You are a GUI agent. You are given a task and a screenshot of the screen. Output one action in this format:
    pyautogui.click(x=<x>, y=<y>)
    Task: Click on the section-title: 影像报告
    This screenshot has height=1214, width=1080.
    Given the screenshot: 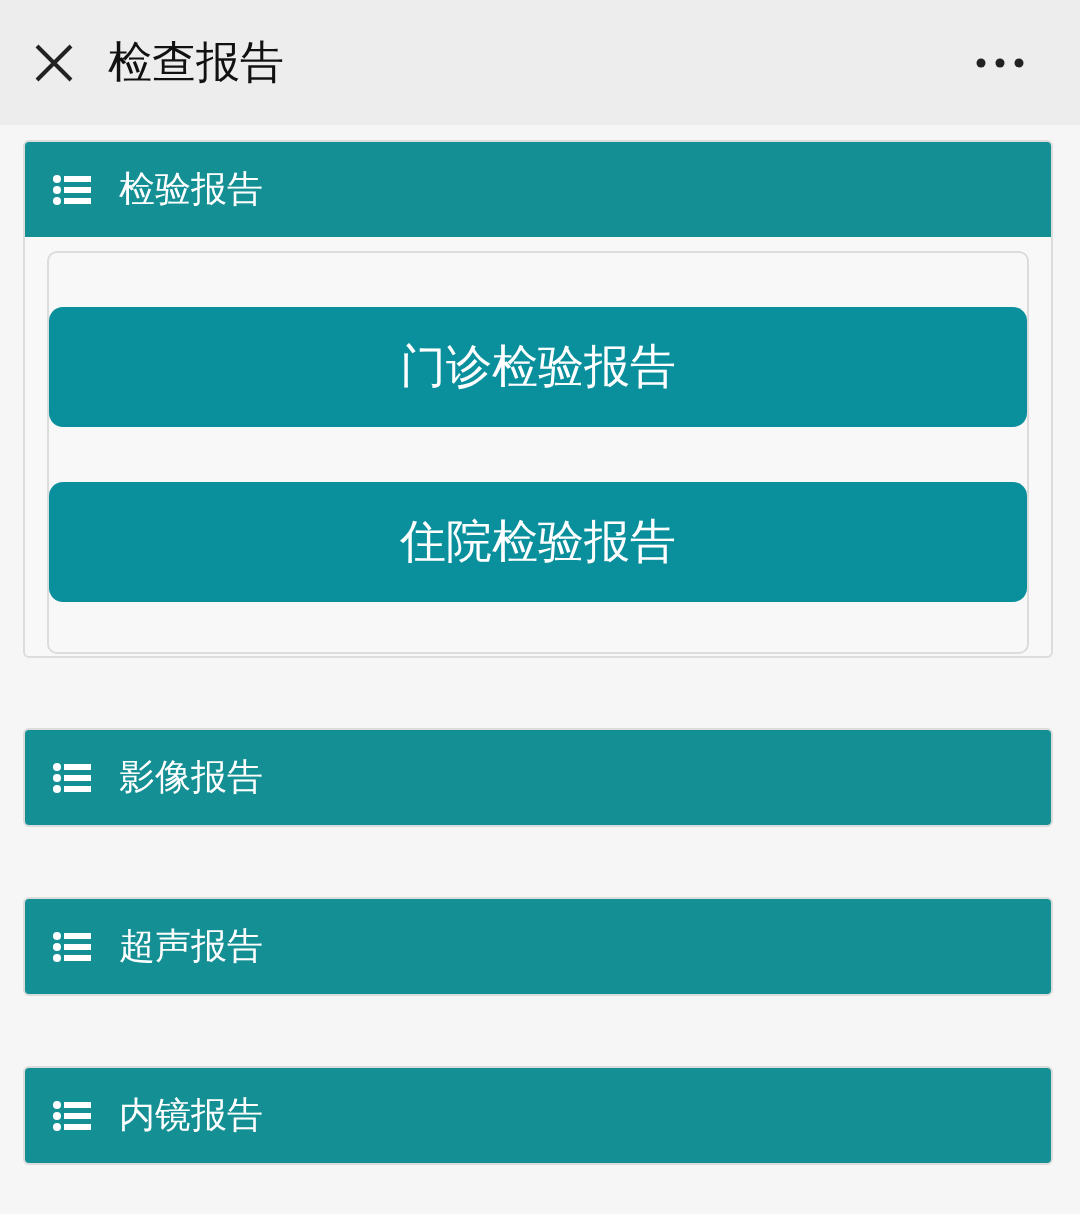 What is the action you would take?
    pyautogui.click(x=191, y=777)
    